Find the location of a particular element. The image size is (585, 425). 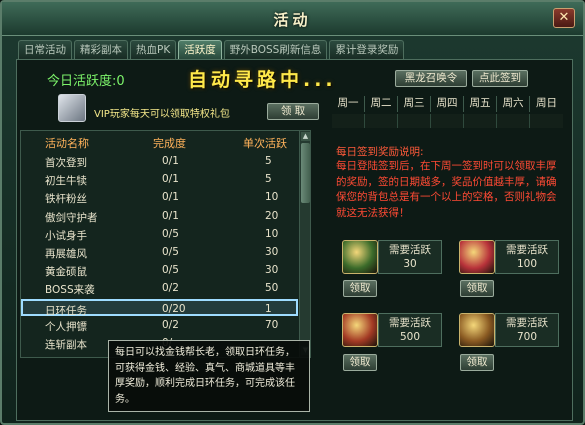

activity-name-cell: 傲剑守护者 is located at coordinates (71, 217).